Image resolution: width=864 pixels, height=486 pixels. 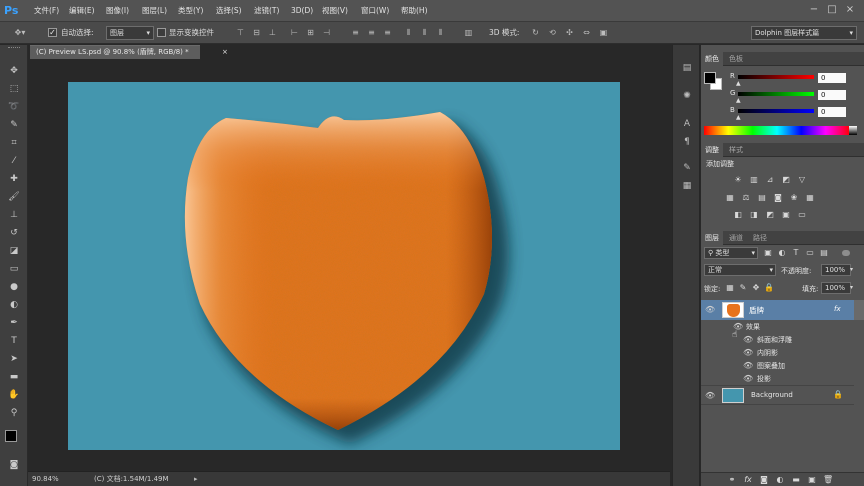 I want to click on grayscale-ramp, so click(x=853, y=130).